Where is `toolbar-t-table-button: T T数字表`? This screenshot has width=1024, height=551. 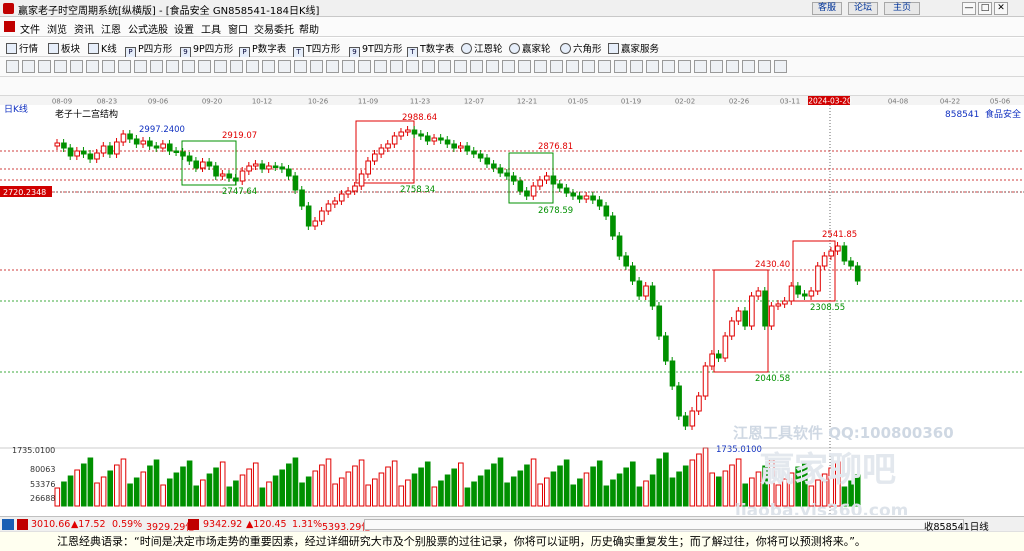
toolbar-t-table-button: T T数字表 is located at coordinates (430, 49).